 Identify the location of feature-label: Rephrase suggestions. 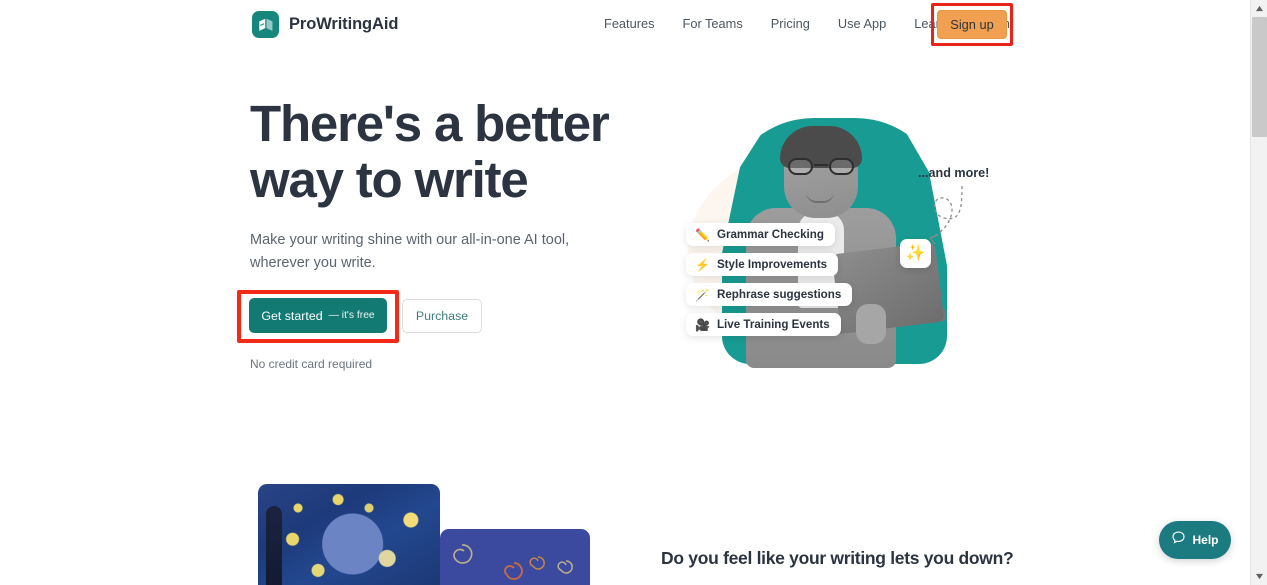
(779, 294).